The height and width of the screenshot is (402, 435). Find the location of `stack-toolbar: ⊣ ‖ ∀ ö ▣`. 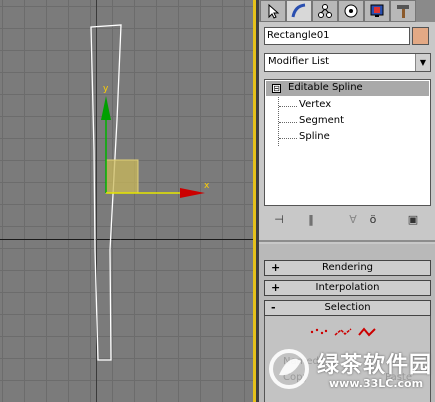

stack-toolbar: ⊣ ‖ ∀ ö ▣ is located at coordinates (346, 221).